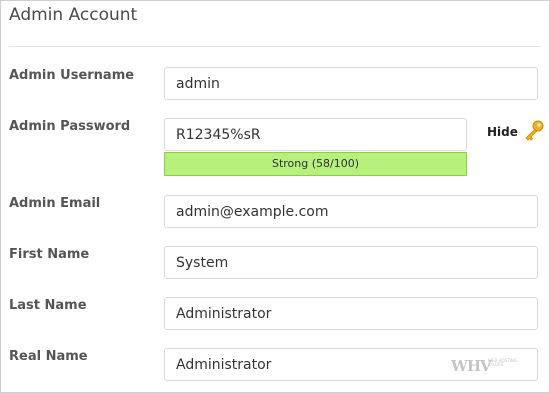 Image resolution: width=550 pixels, height=393 pixels. Describe the element at coordinates (48, 305) in the screenshot. I see `last-name-label: Last Name` at that location.